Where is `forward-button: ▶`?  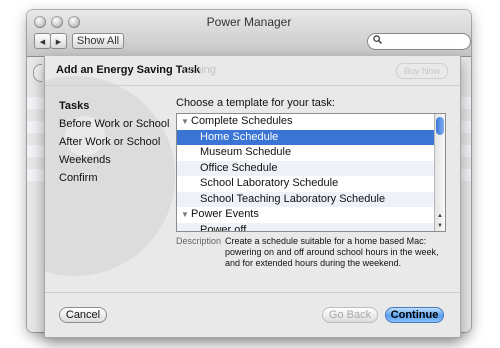
forward-button: ▶ is located at coordinates (58, 41).